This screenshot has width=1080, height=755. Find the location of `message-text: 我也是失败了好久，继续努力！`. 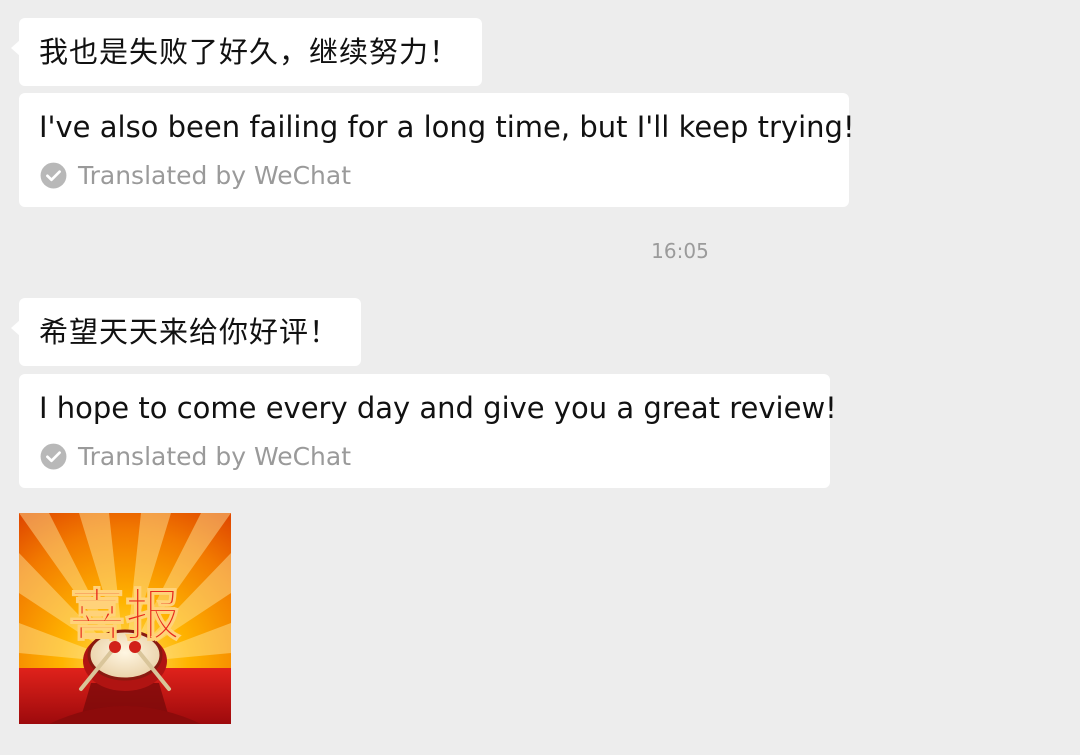

message-text: 我也是失败了好久，继续努力！ is located at coordinates (249, 52).